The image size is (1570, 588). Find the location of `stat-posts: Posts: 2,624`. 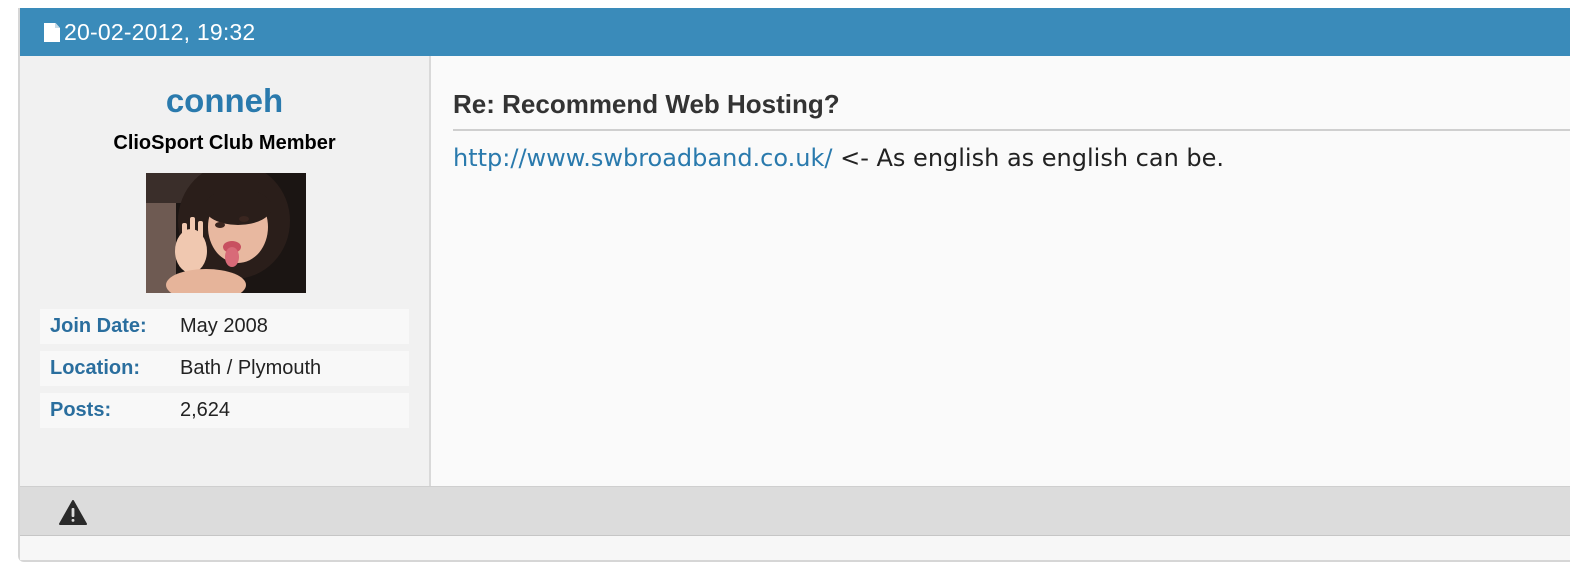

stat-posts: Posts: 2,624 is located at coordinates (224, 410).